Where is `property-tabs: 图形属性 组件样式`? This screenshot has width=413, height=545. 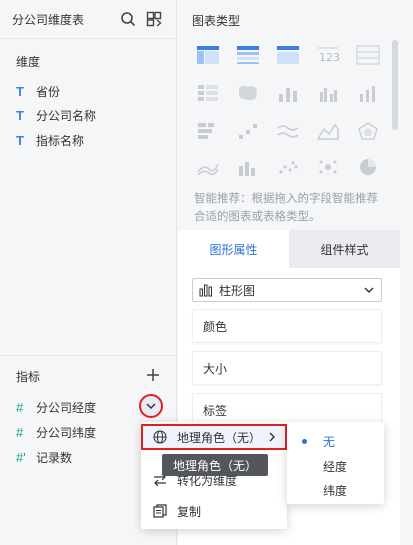
property-tabs: 图形属性 组件样式 is located at coordinates (289, 249).